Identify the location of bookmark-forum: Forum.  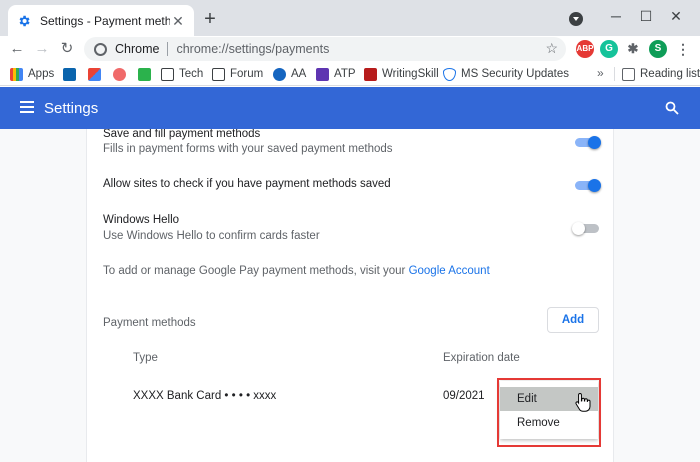
(237, 74).